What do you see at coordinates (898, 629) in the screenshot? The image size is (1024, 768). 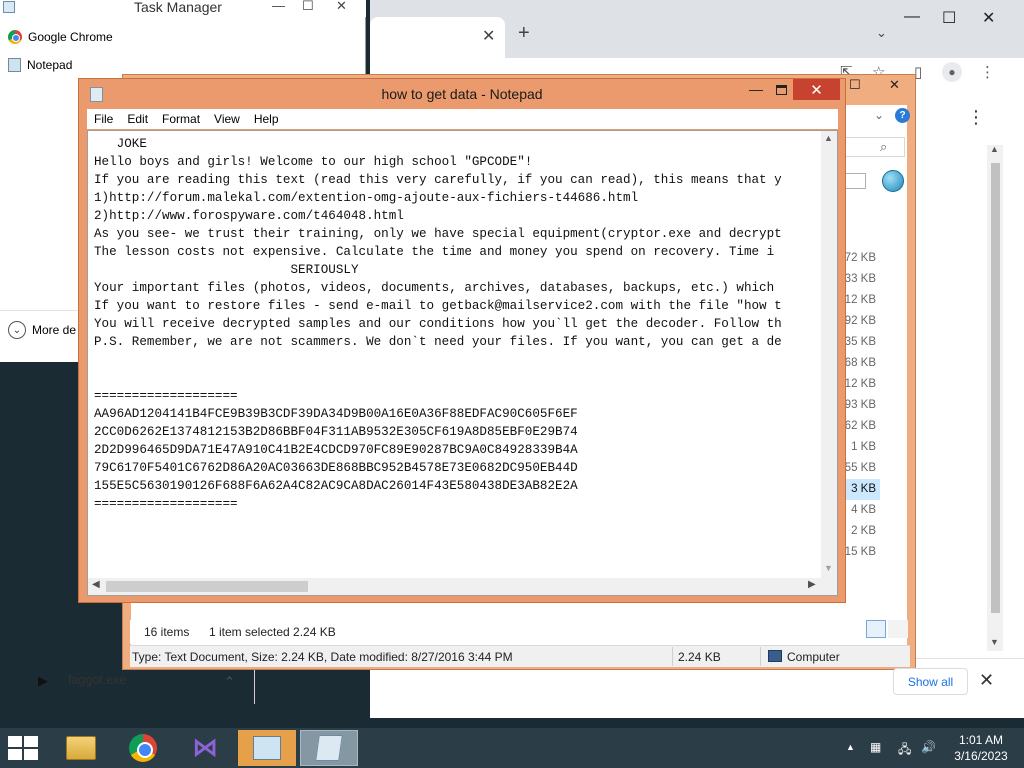 I see `large-icons-view-button` at bounding box center [898, 629].